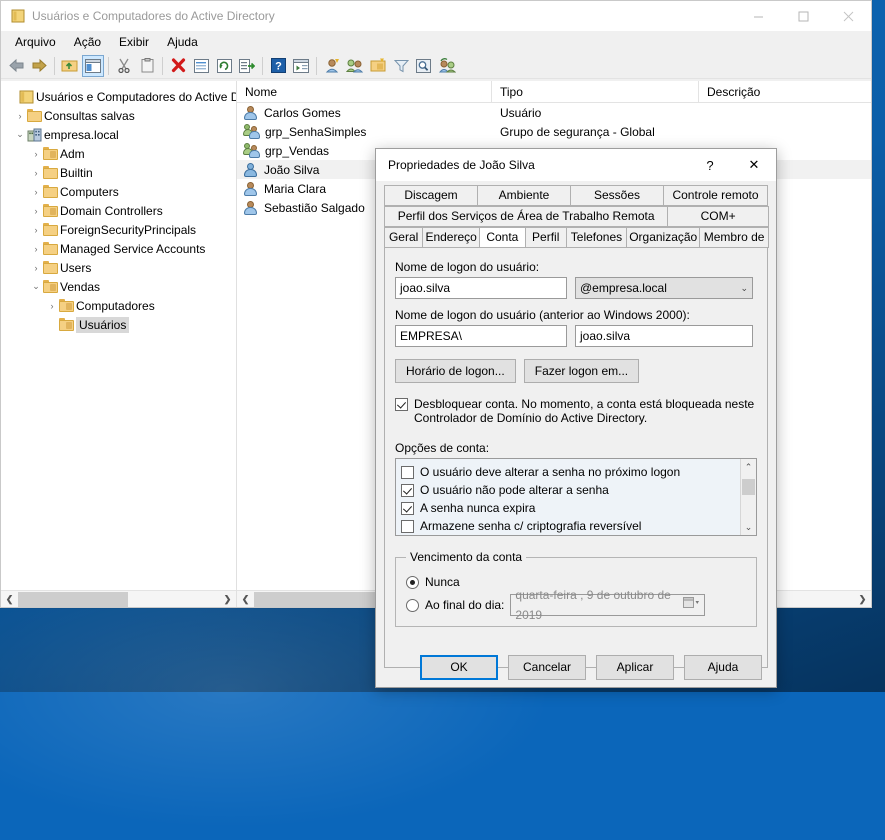 This screenshot has height=840, width=885. What do you see at coordinates (403, 237) in the screenshot?
I see `tab-geral: Geral` at bounding box center [403, 237].